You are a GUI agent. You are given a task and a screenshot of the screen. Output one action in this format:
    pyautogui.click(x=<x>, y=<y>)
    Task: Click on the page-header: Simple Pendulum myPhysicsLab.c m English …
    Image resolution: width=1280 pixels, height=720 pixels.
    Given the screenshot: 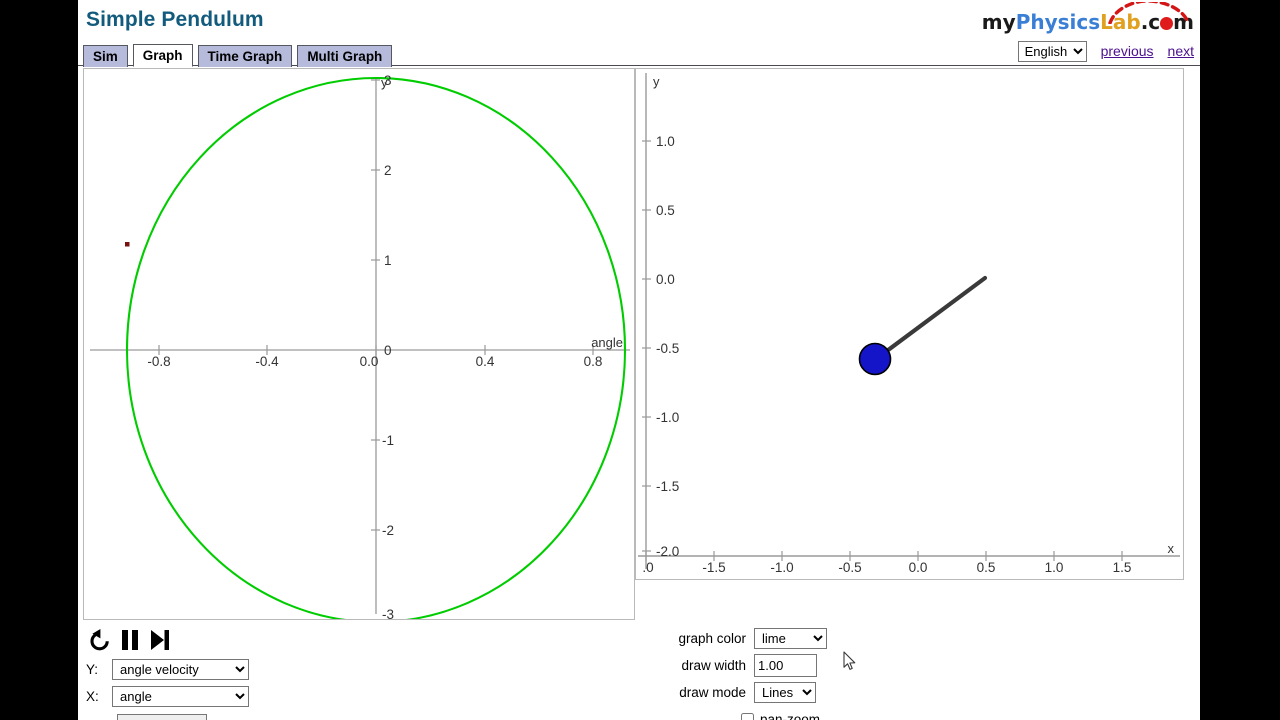 What is the action you would take?
    pyautogui.click(x=639, y=33)
    